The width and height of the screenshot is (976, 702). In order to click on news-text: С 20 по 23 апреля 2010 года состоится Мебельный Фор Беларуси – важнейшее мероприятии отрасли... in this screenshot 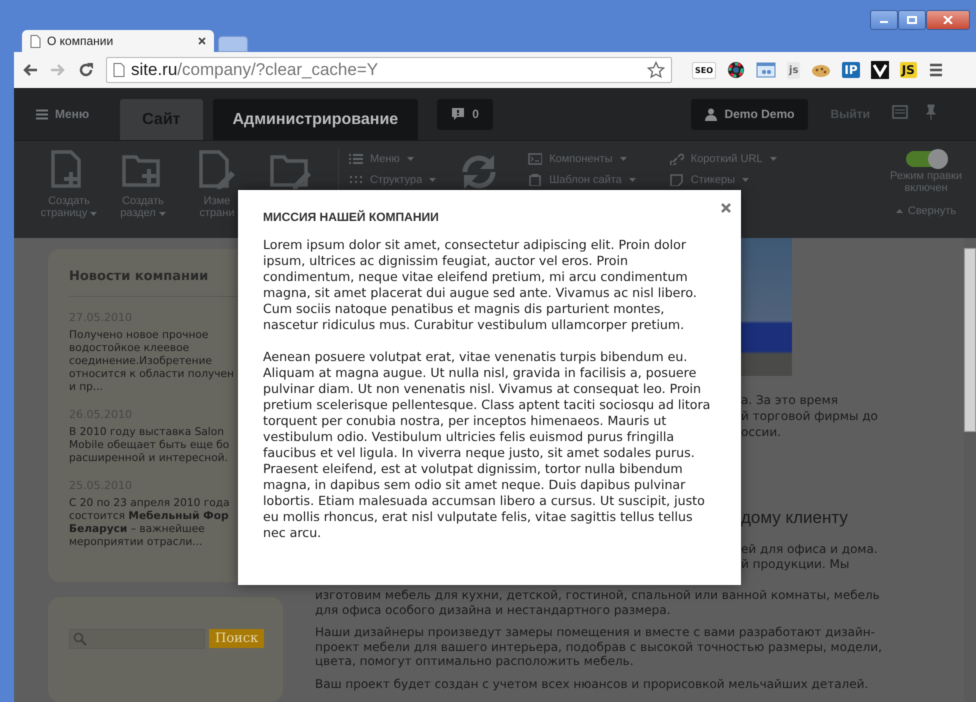, I will do `click(149, 523)`.